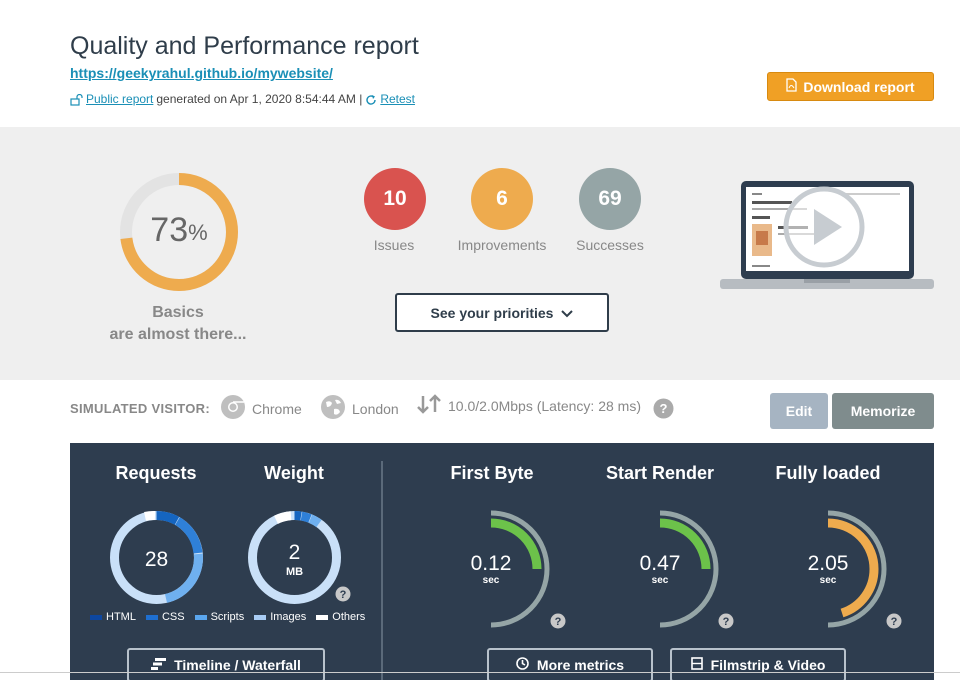  What do you see at coordinates (827, 237) in the screenshot?
I see `page-screenshot-video` at bounding box center [827, 237].